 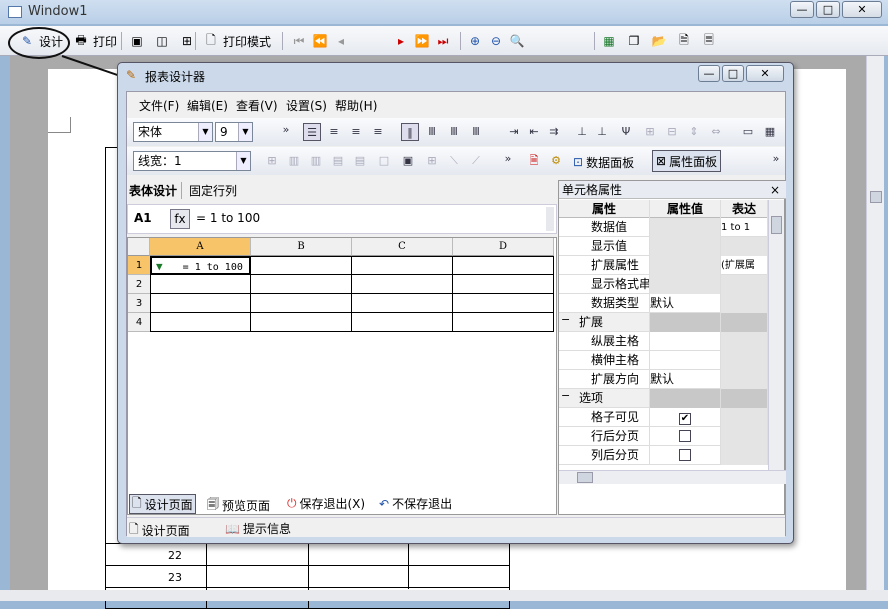 I want to click on tab-fixed-rows: 固定行列, so click(x=213, y=190).